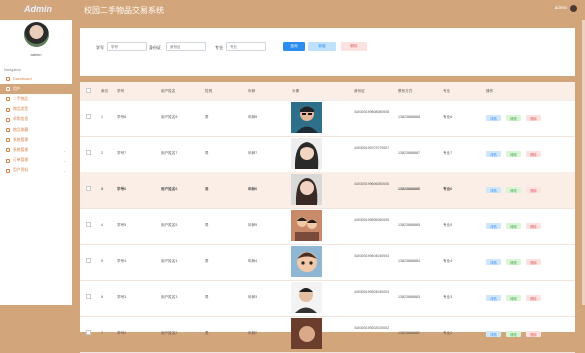 This screenshot has width=585, height=353. I want to click on cell-major: 专业2, so click(448, 333).